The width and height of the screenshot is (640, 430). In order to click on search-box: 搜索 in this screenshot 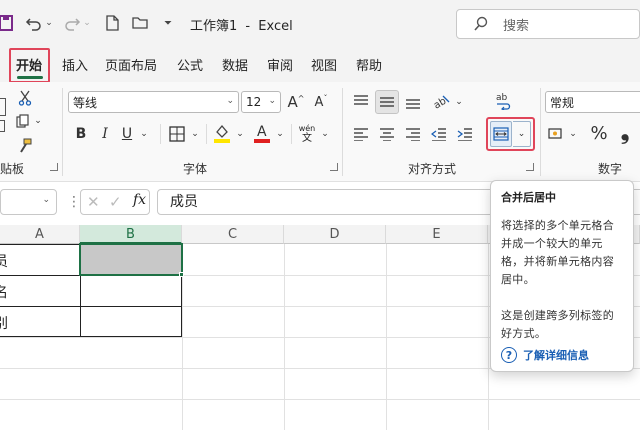, I will do `click(548, 24)`.